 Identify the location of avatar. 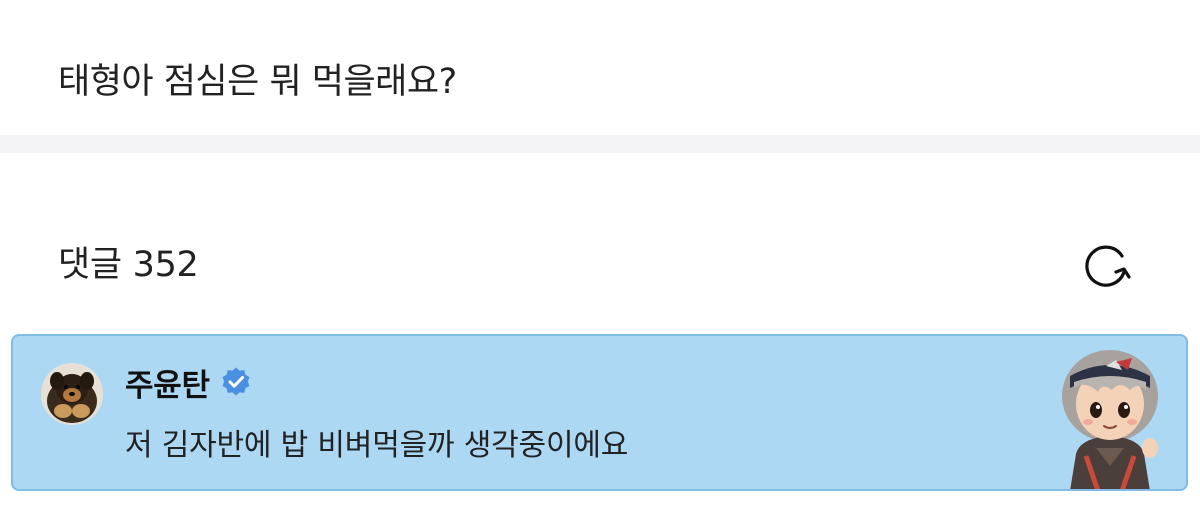
(72, 394).